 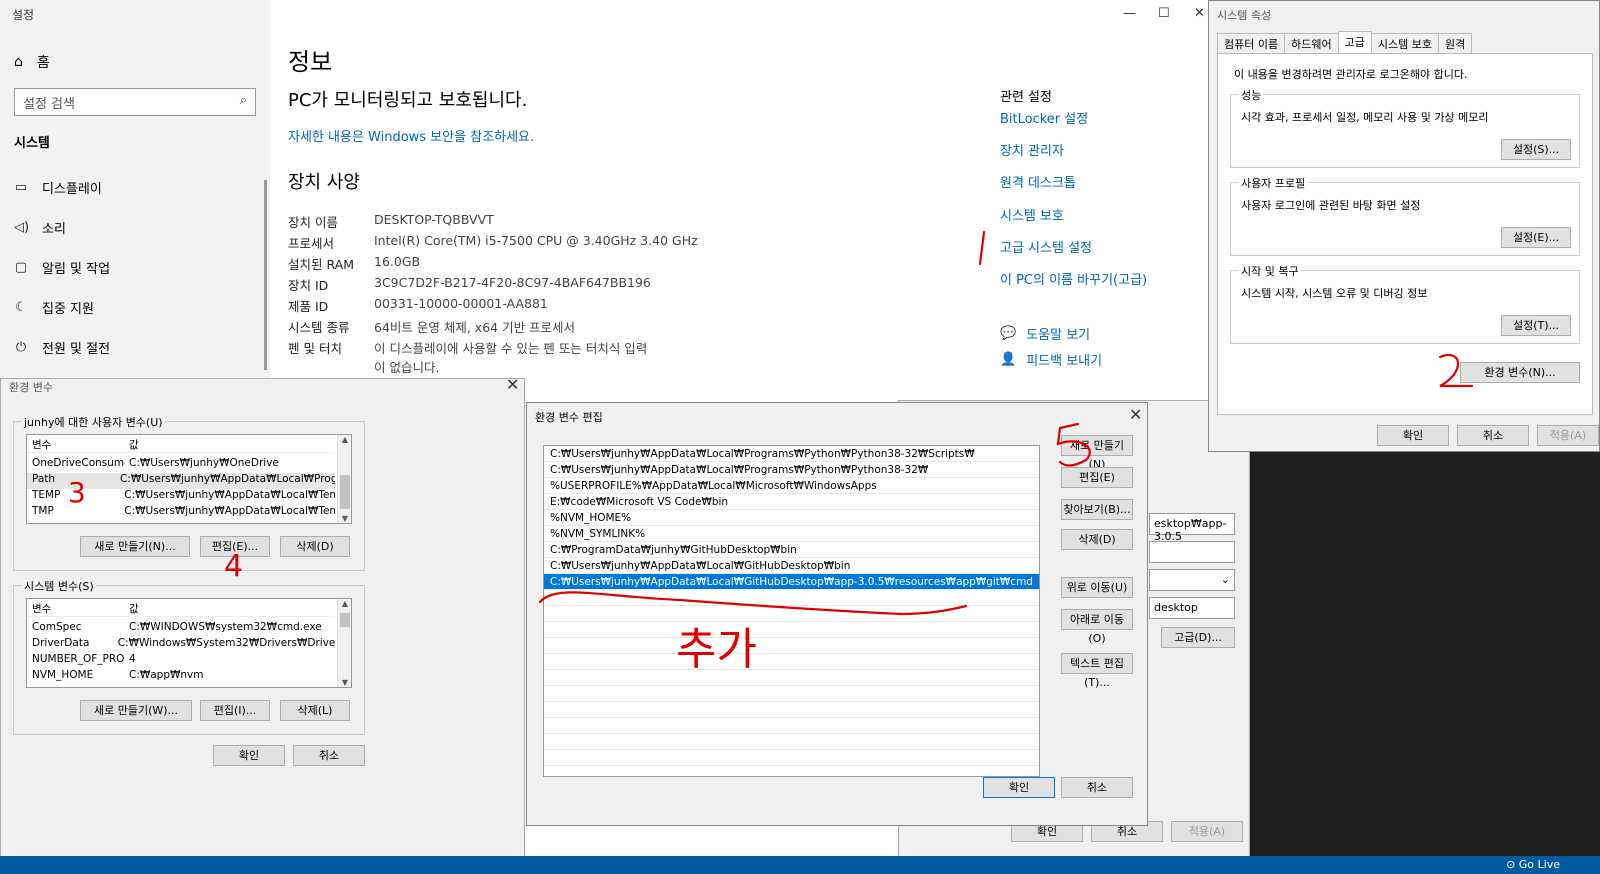 I want to click on sidebar-item-notifications: ▢ 알림 및 작업, so click(x=62, y=267).